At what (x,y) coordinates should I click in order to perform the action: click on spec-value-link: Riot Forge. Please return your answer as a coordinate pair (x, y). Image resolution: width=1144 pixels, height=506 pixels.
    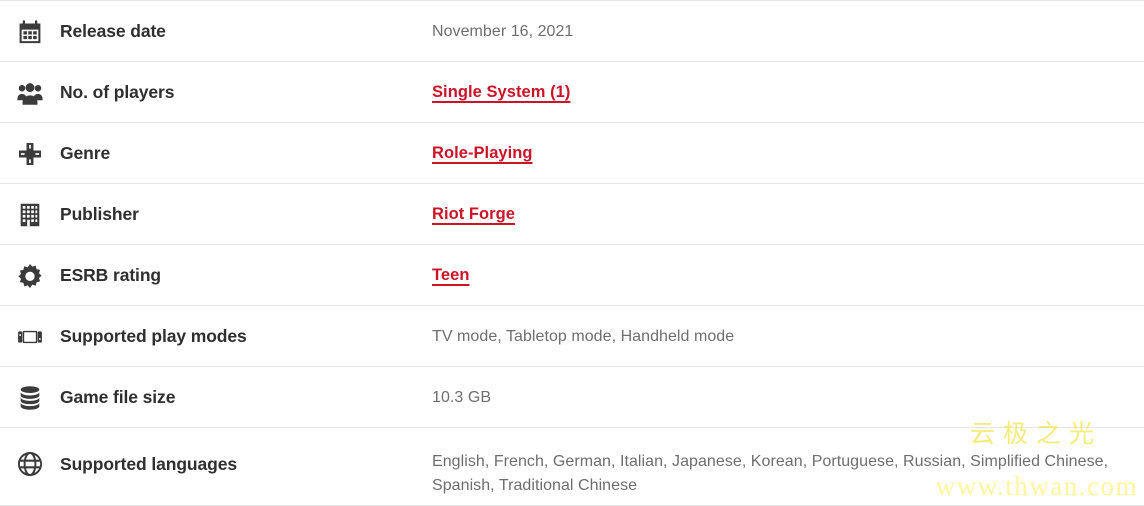
    Looking at the image, I should click on (473, 214).